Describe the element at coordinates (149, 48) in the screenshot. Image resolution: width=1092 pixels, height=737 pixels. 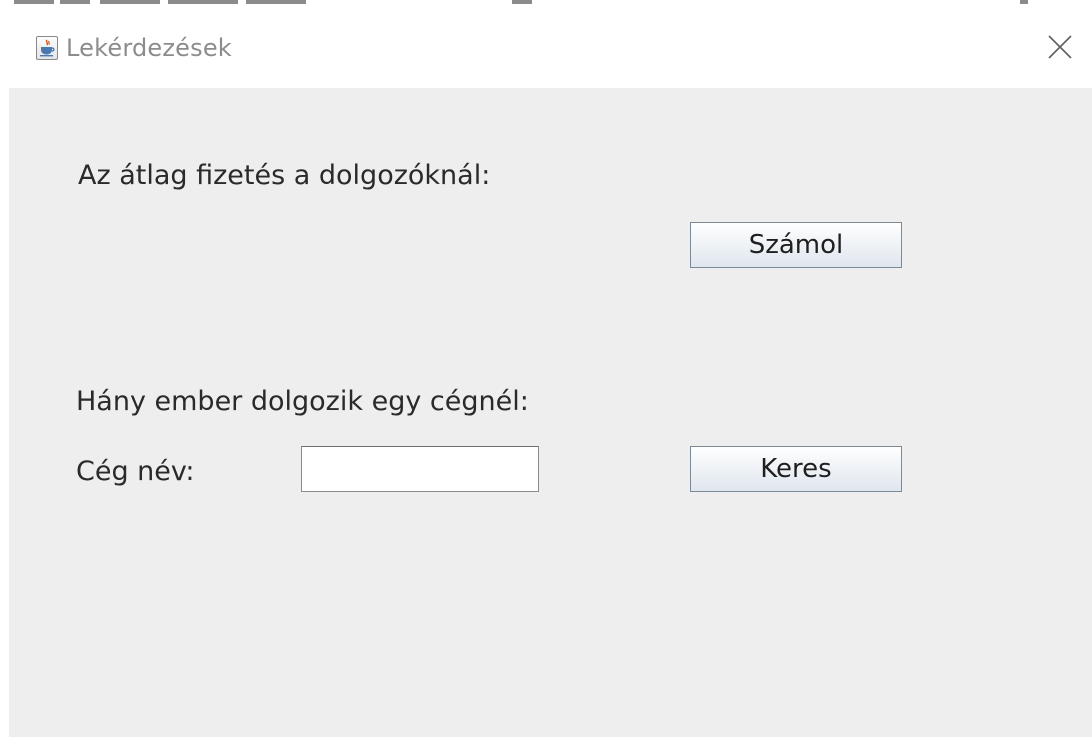
I see `window-title: Lekérdezések` at that location.